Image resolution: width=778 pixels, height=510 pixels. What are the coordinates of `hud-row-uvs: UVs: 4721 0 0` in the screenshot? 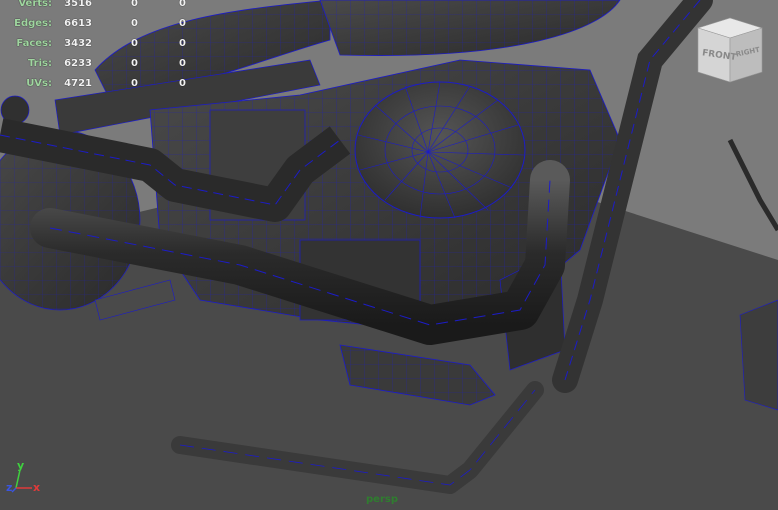 It's located at (106, 83).